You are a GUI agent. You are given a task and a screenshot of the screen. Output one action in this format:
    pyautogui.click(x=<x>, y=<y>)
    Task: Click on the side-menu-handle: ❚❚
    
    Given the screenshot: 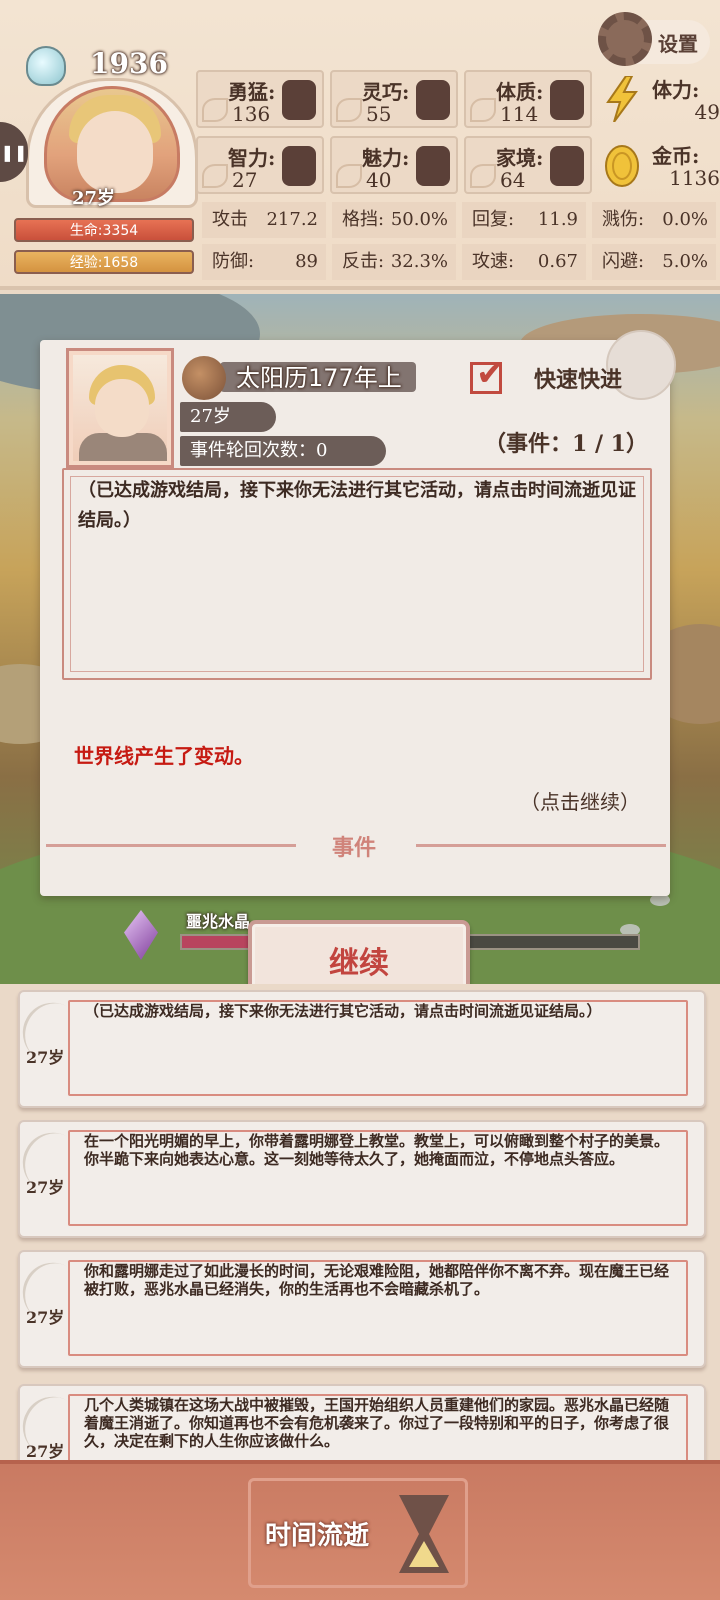 What is the action you would take?
    pyautogui.click(x=14, y=152)
    